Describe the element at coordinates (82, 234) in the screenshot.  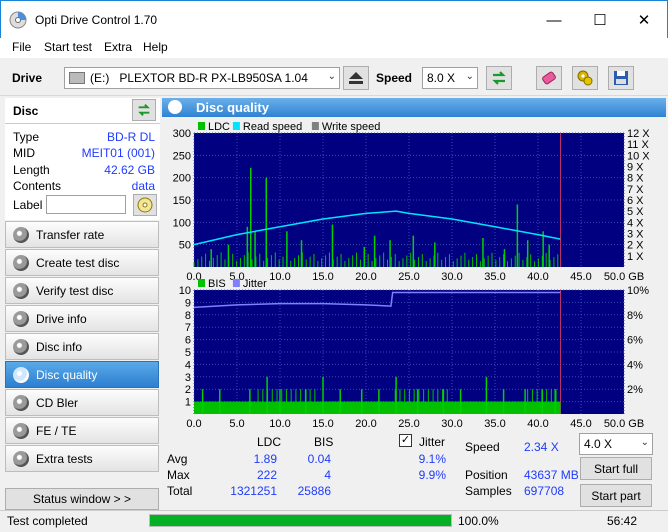
I see `nav-transfer-rate: Transfer rate` at that location.